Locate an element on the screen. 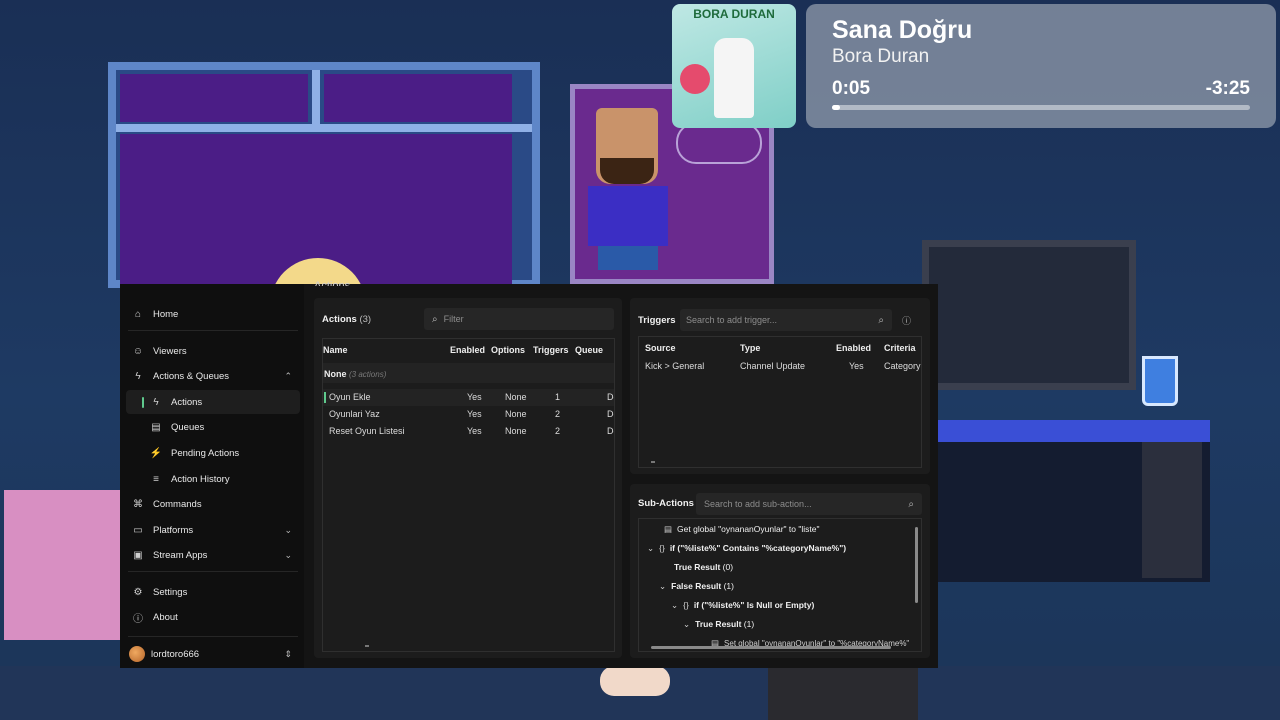 The width and height of the screenshot is (1280, 720). action-name: Reset Oyun Listesi is located at coordinates (367, 431).